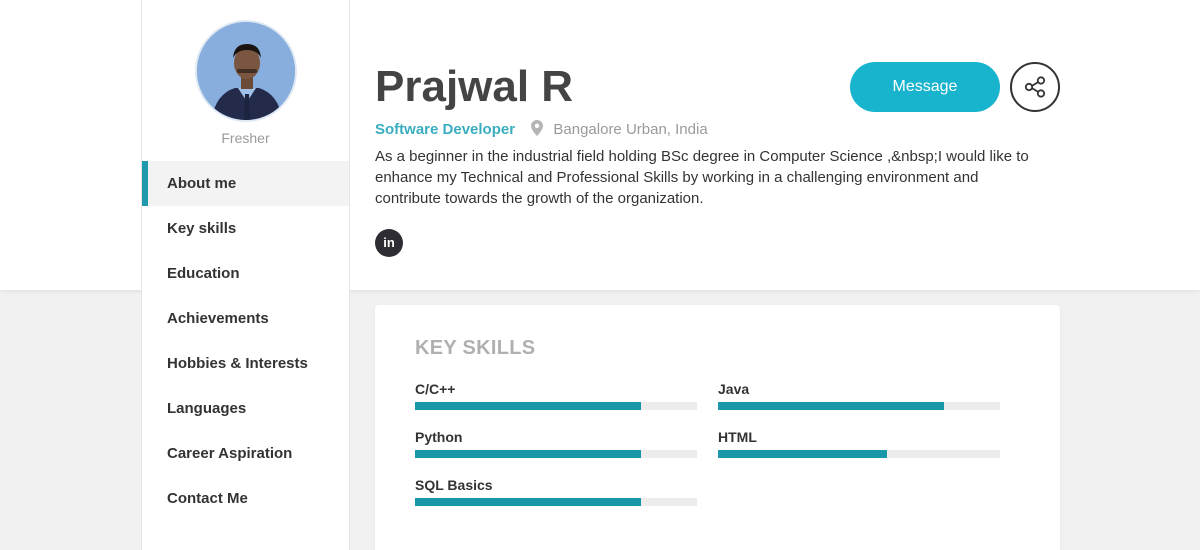 This screenshot has width=1200, height=550. Describe the element at coordinates (454, 485) in the screenshot. I see `skill-label: SQL Basics` at that location.